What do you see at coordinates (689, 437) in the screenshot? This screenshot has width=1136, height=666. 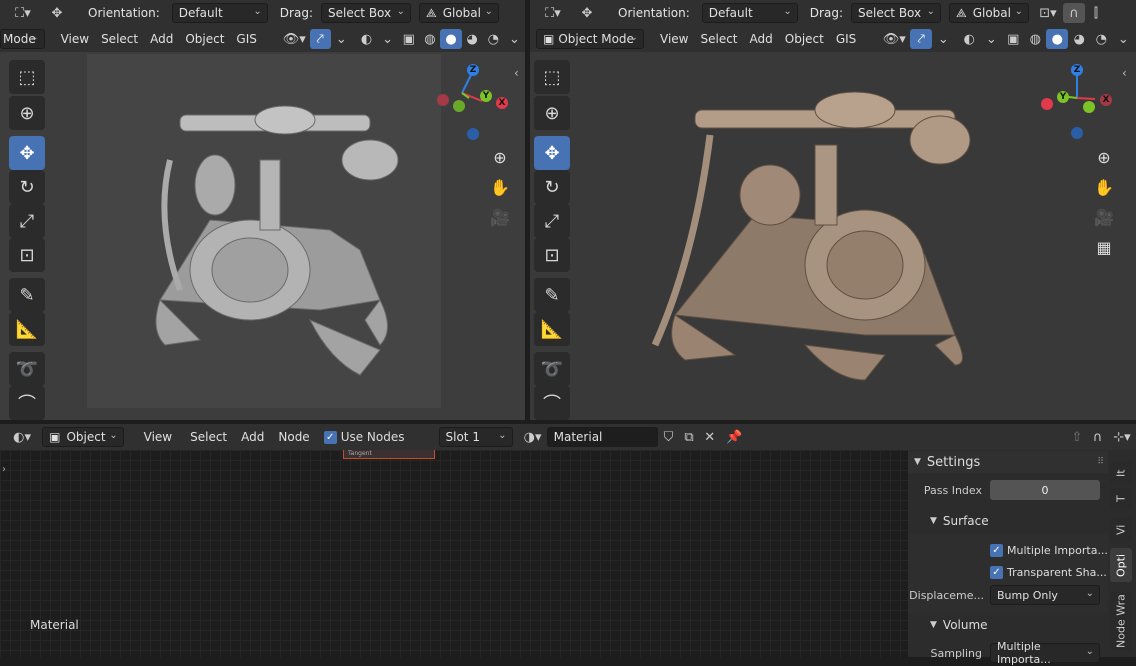 I see `duplicate-material-icon: ⧉` at bounding box center [689, 437].